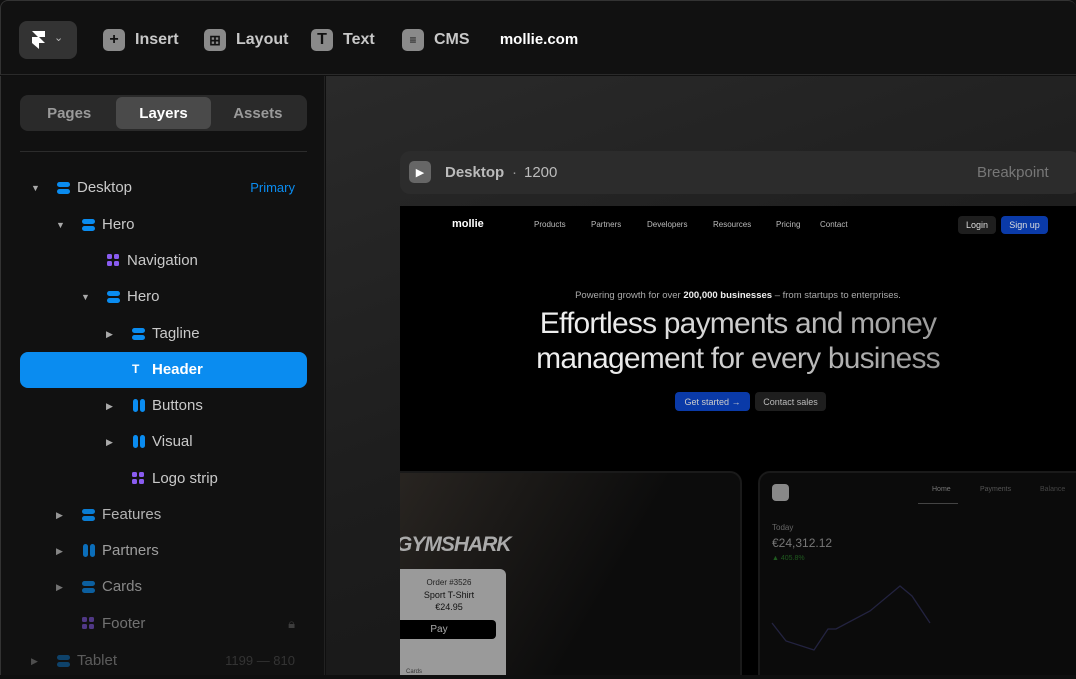 The width and height of the screenshot is (1076, 679). What do you see at coordinates (69, 113) in the screenshot?
I see `tab-pages: Pages` at bounding box center [69, 113].